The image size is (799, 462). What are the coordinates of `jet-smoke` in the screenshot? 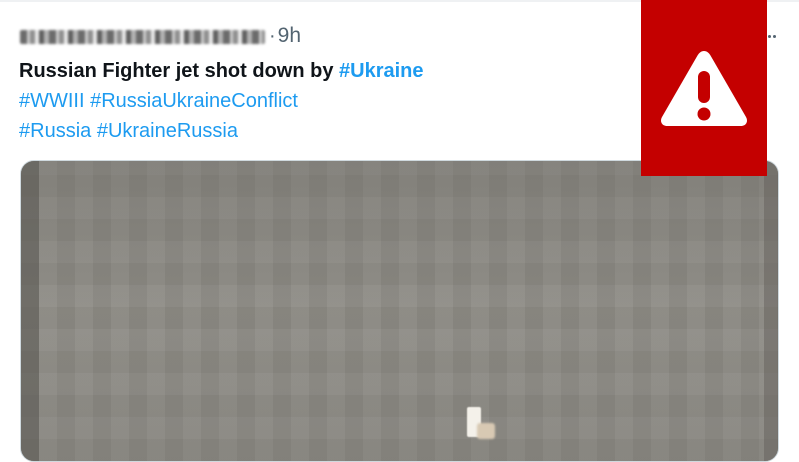 It's located at (486, 431).